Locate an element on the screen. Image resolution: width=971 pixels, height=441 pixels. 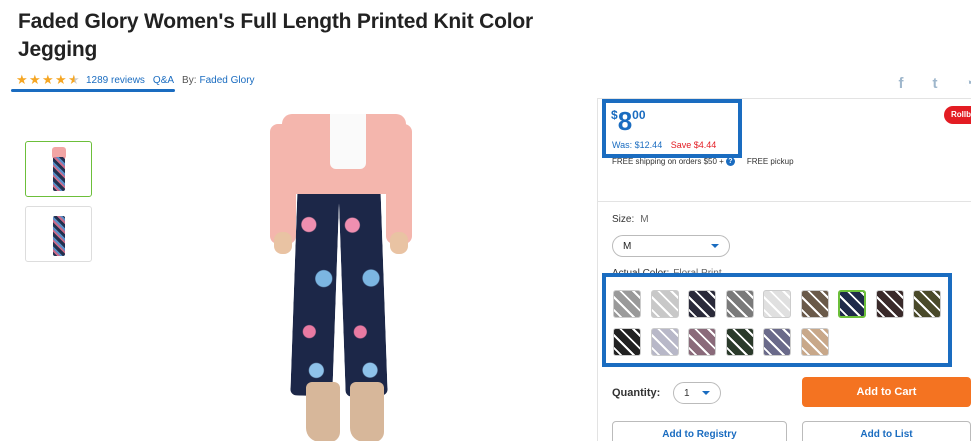
twitter-icon: t is located at coordinates (935, 84).